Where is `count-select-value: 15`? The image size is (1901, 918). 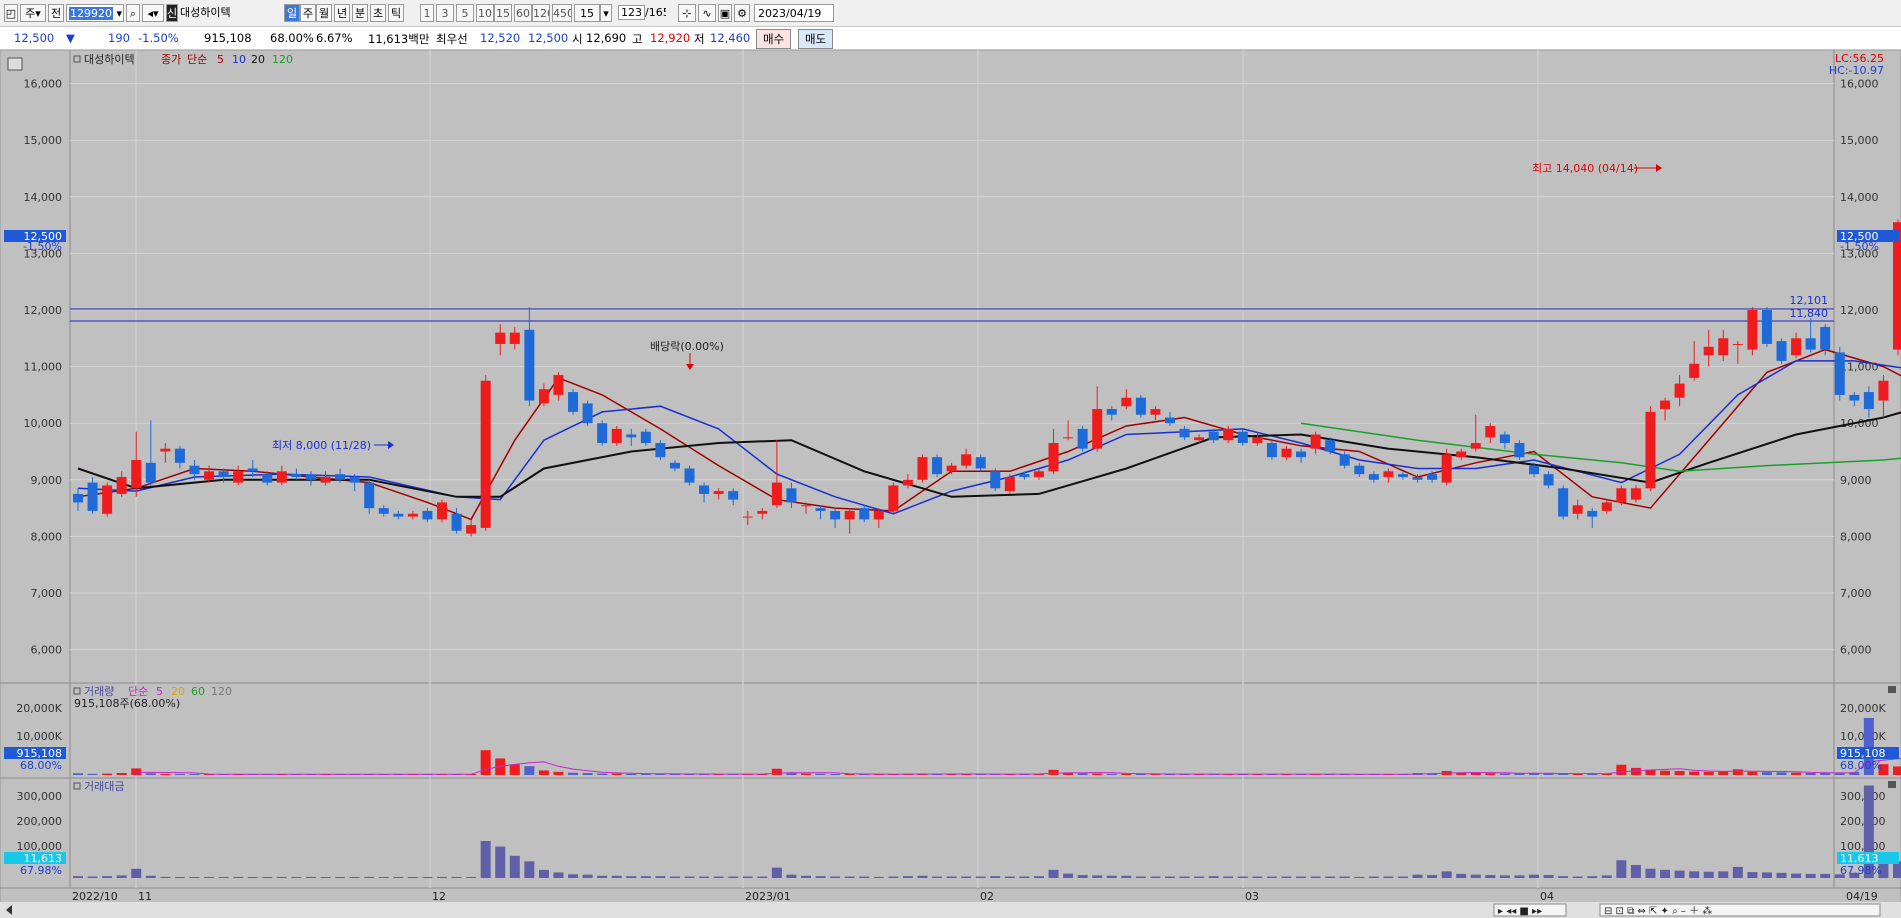 count-select-value: 15 is located at coordinates (587, 13).